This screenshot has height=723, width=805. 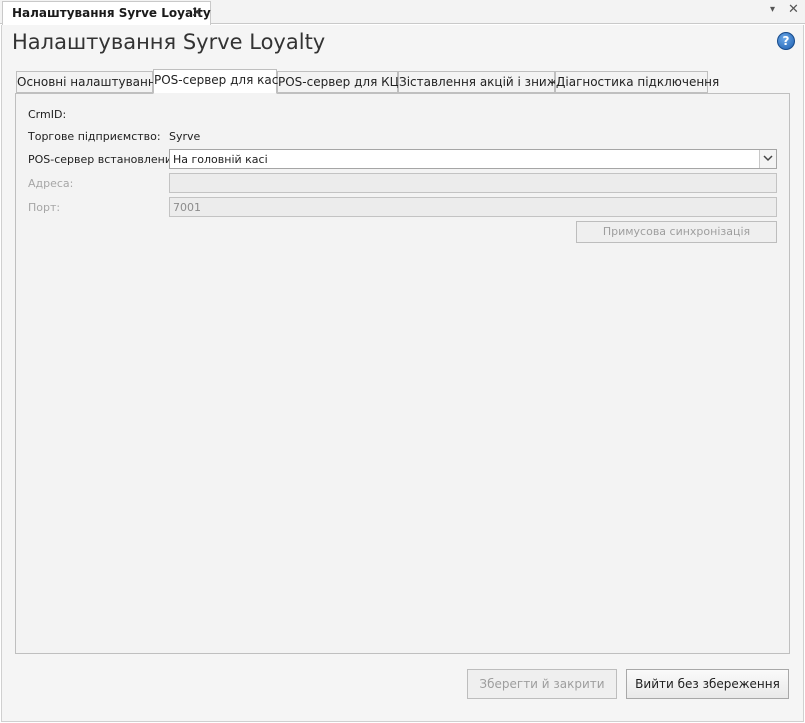 What do you see at coordinates (197, 13) in the screenshot?
I see `close-tab-icon: ✕` at bounding box center [197, 13].